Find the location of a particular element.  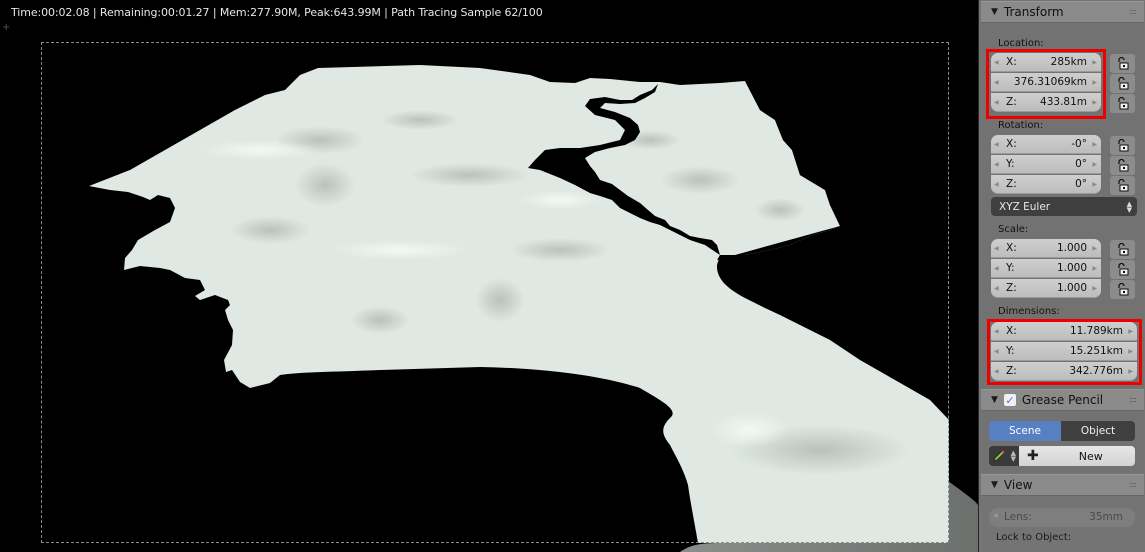

transform-title: Transform is located at coordinates (1033, 12).